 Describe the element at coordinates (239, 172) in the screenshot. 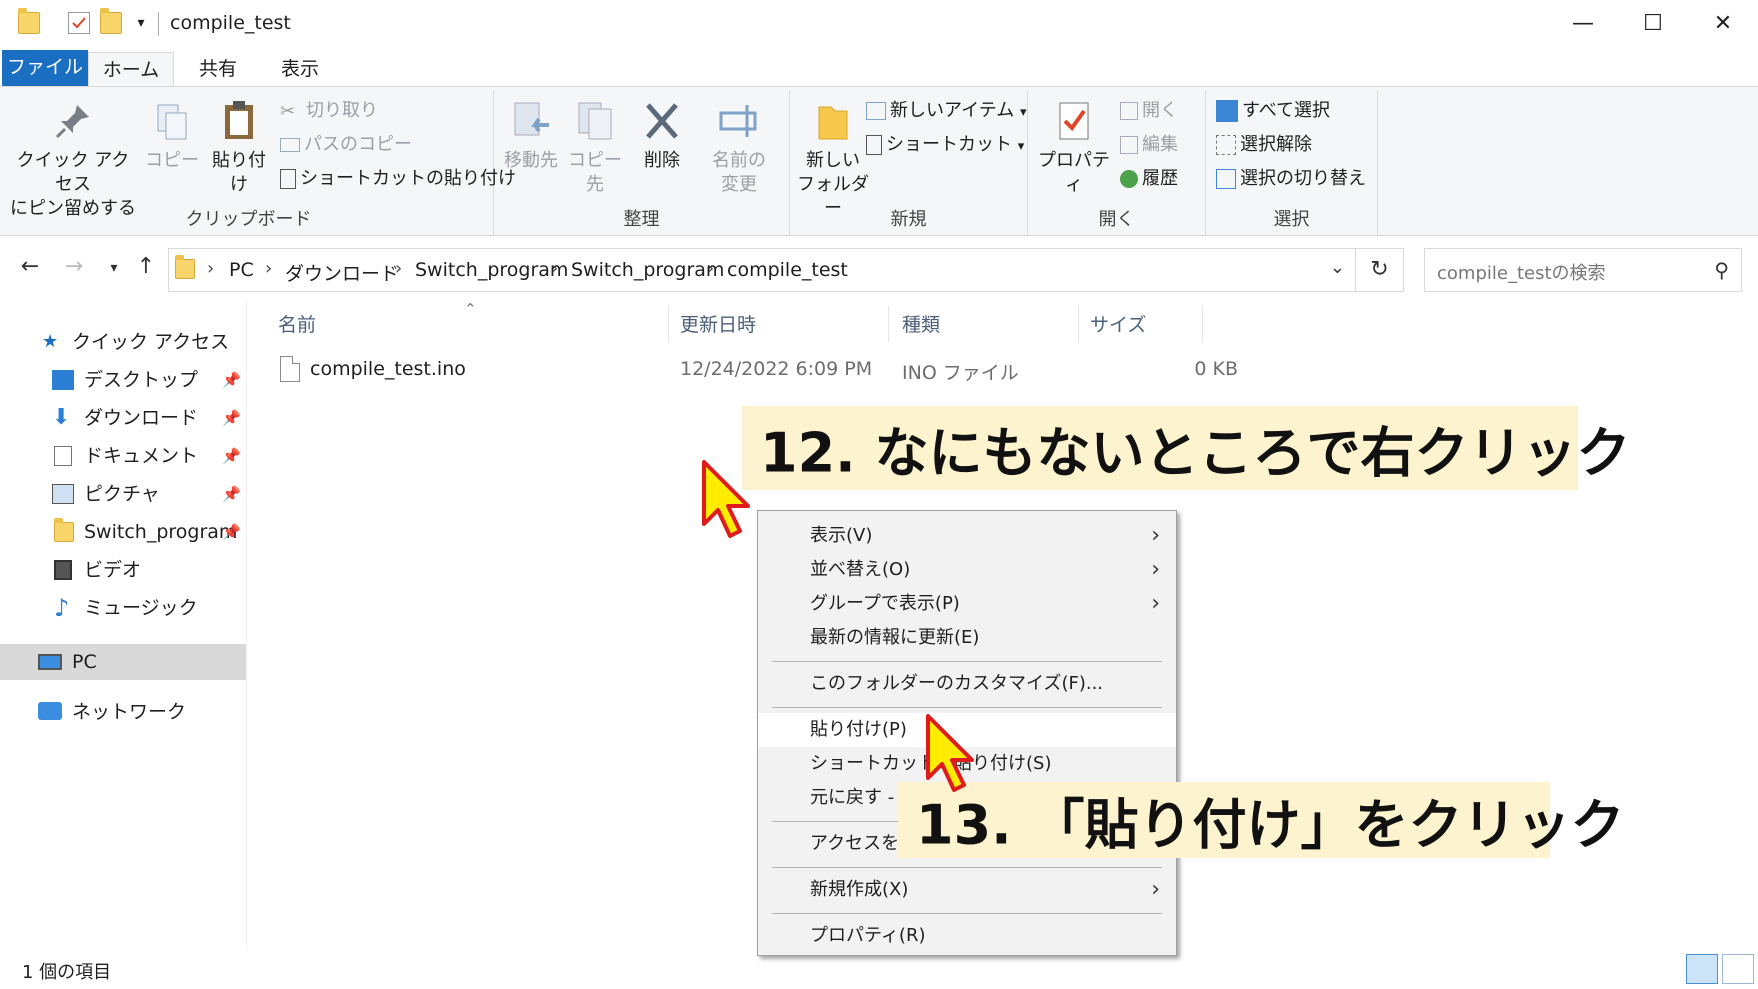

I see `paste-label: 貼り付け` at that location.